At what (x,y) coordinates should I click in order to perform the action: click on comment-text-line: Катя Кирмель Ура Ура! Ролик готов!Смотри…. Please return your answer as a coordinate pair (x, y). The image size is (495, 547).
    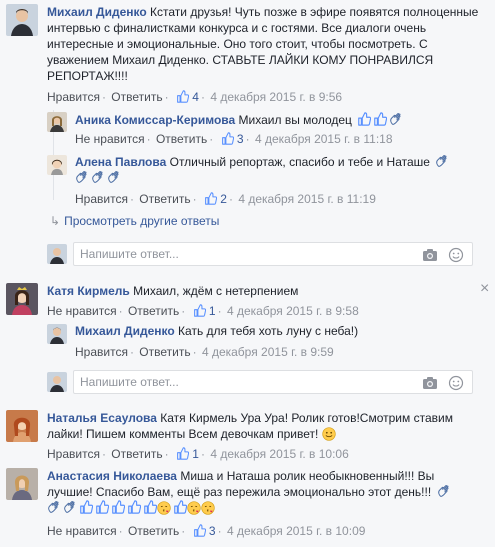
    Looking at the image, I should click on (306, 418).